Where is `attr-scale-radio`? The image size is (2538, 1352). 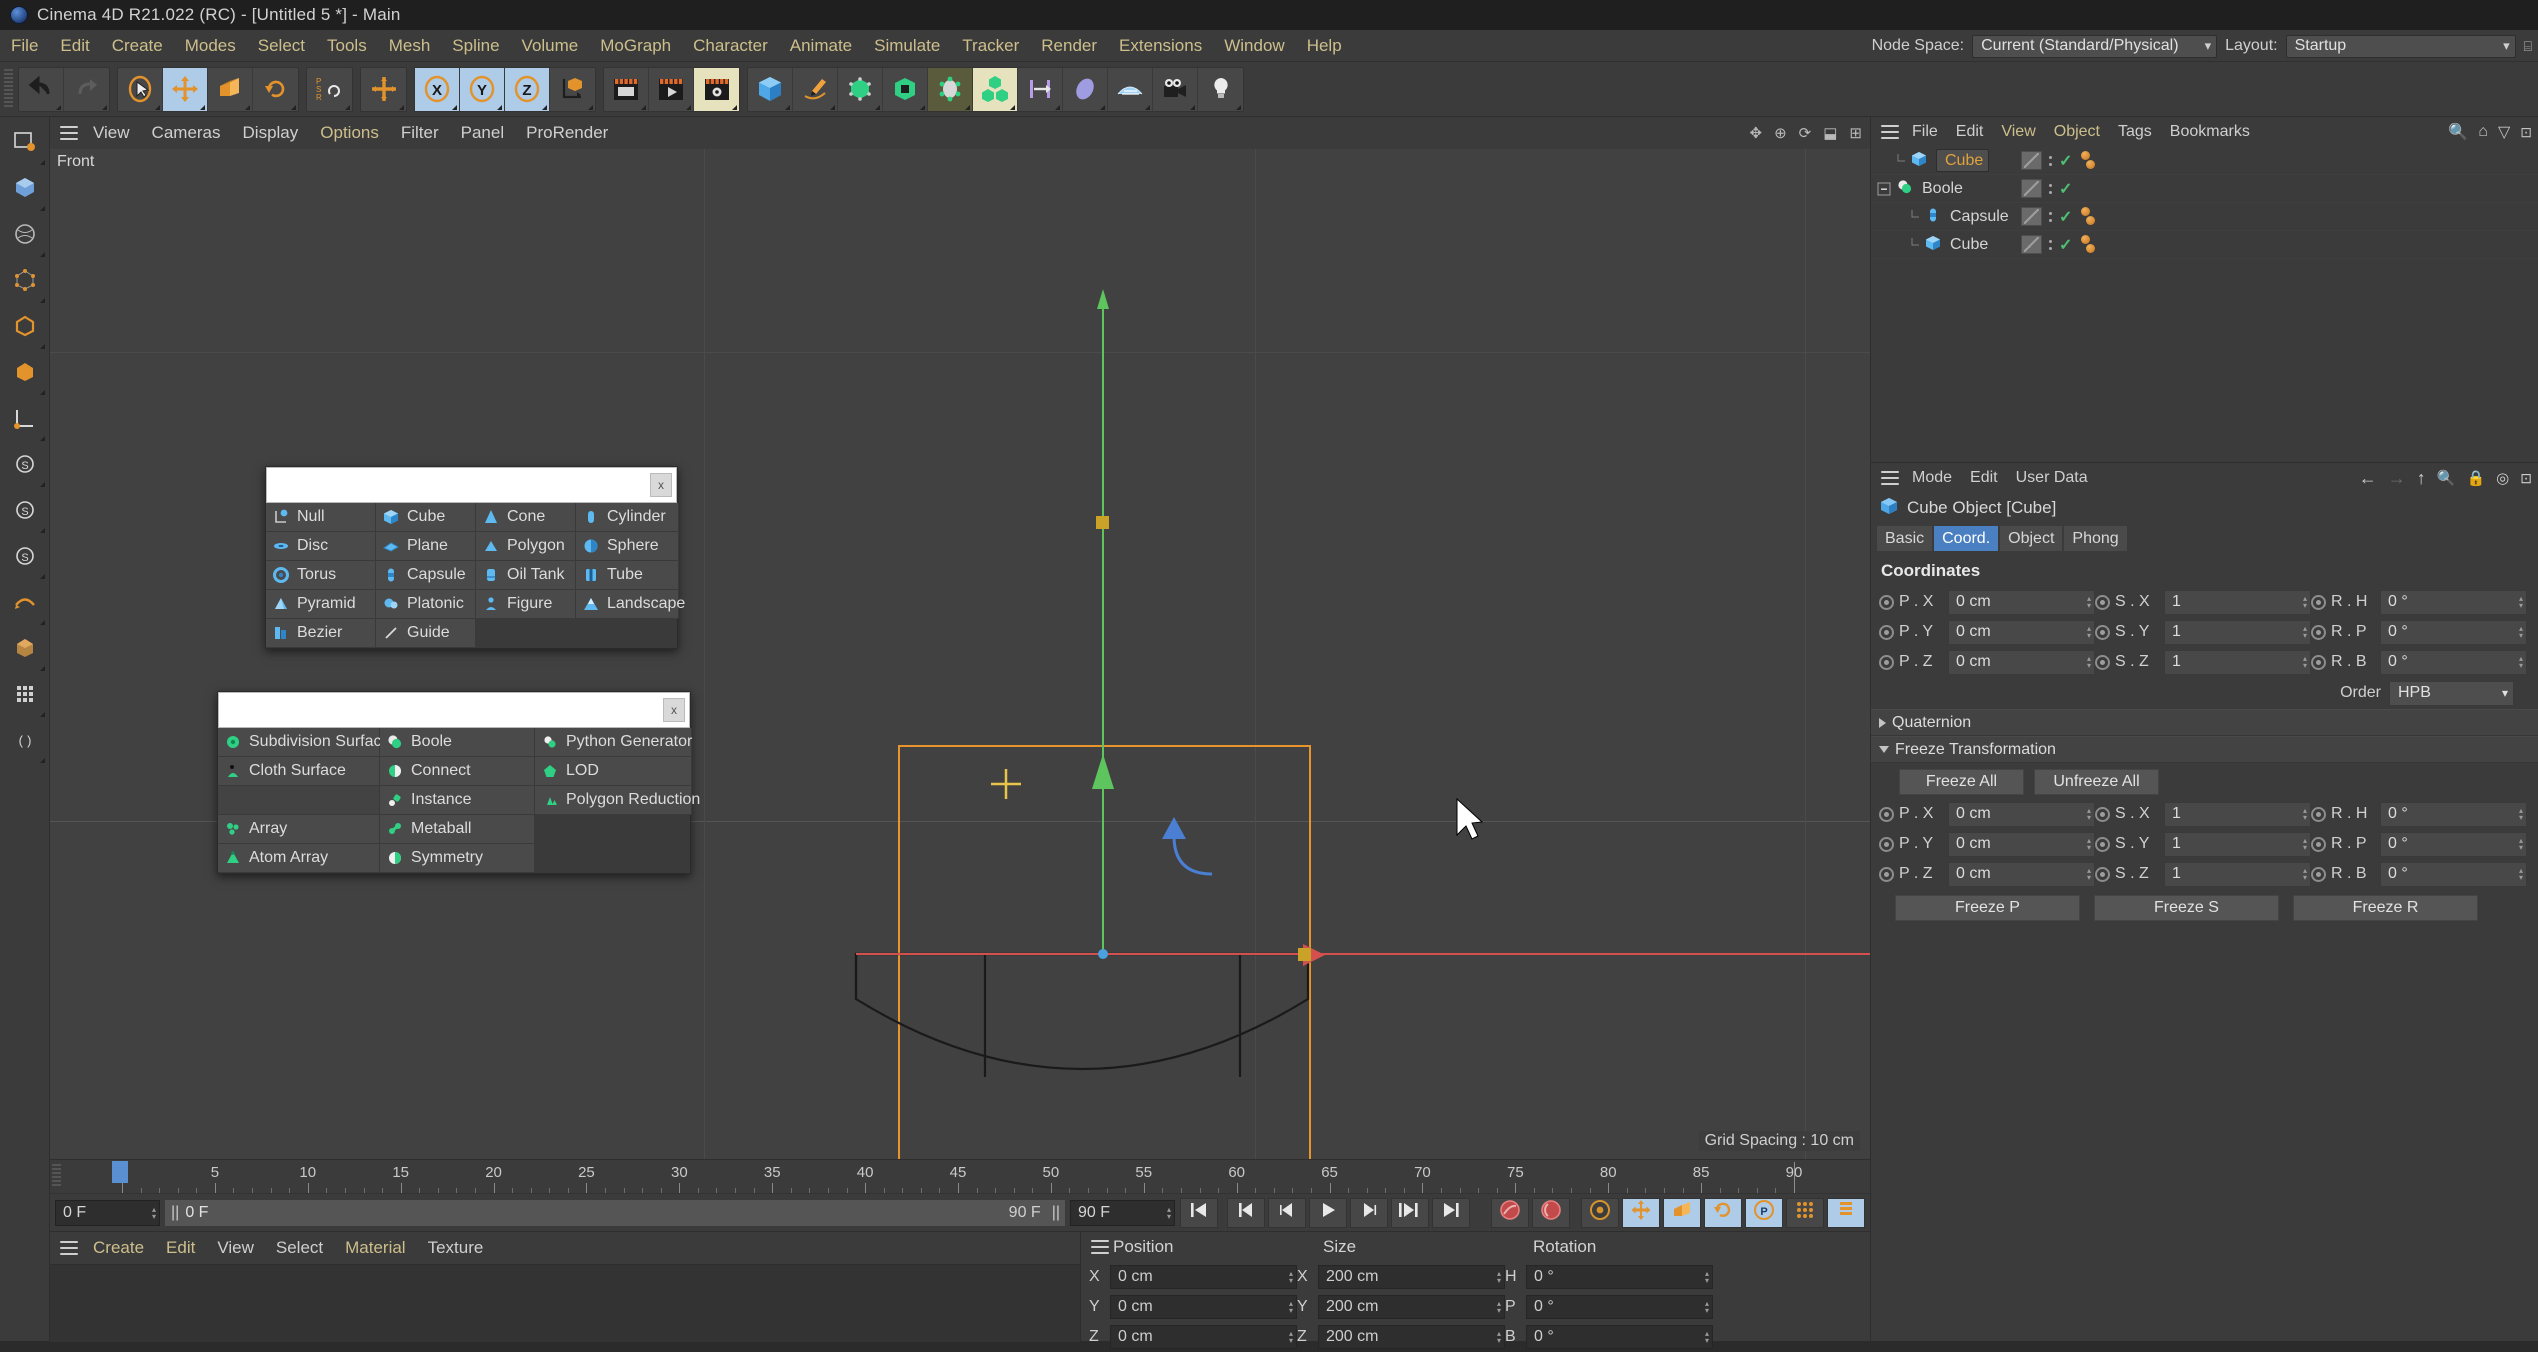 attr-scale-radio is located at coordinates (2102, 874).